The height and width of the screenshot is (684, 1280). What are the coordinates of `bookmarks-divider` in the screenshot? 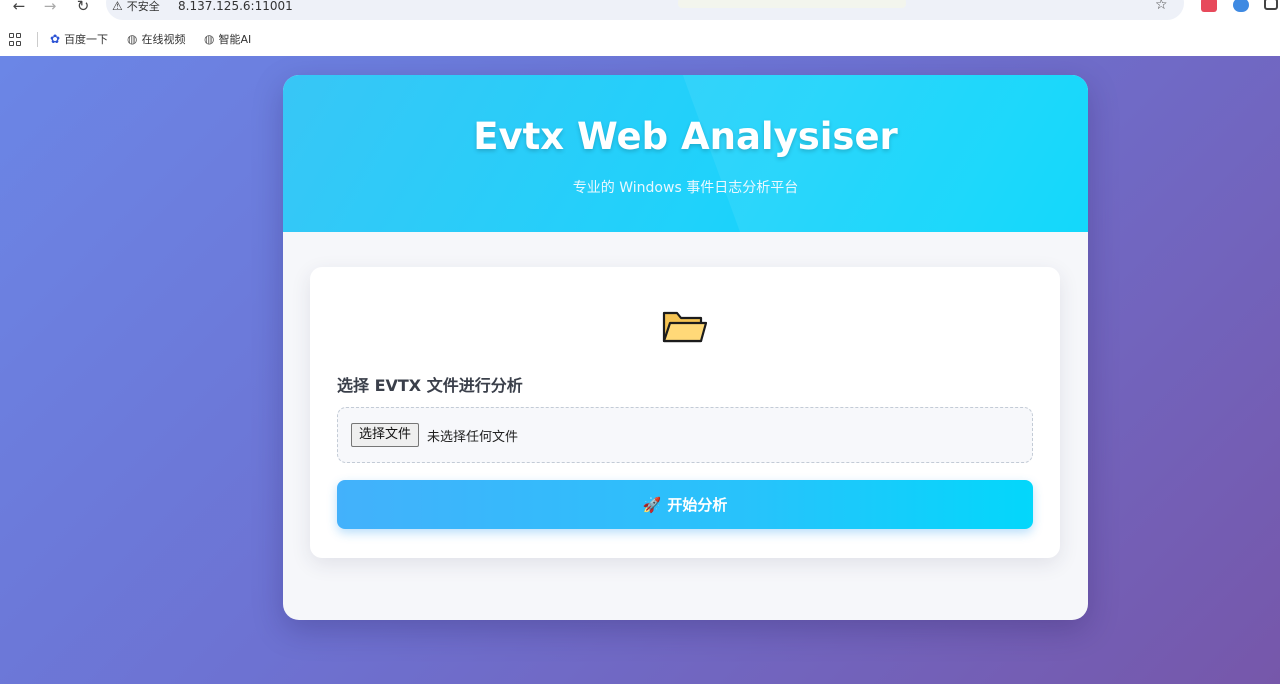 It's located at (37, 39).